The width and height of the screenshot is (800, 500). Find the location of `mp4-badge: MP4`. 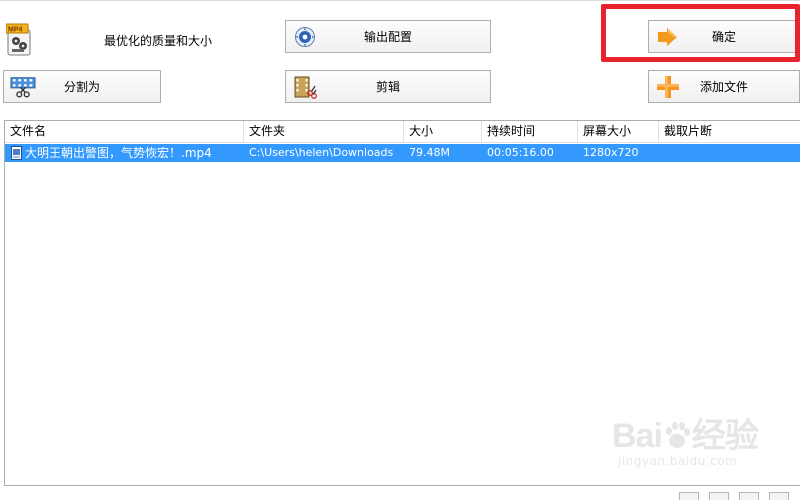

mp4-badge: MP4 is located at coordinates (15, 30).